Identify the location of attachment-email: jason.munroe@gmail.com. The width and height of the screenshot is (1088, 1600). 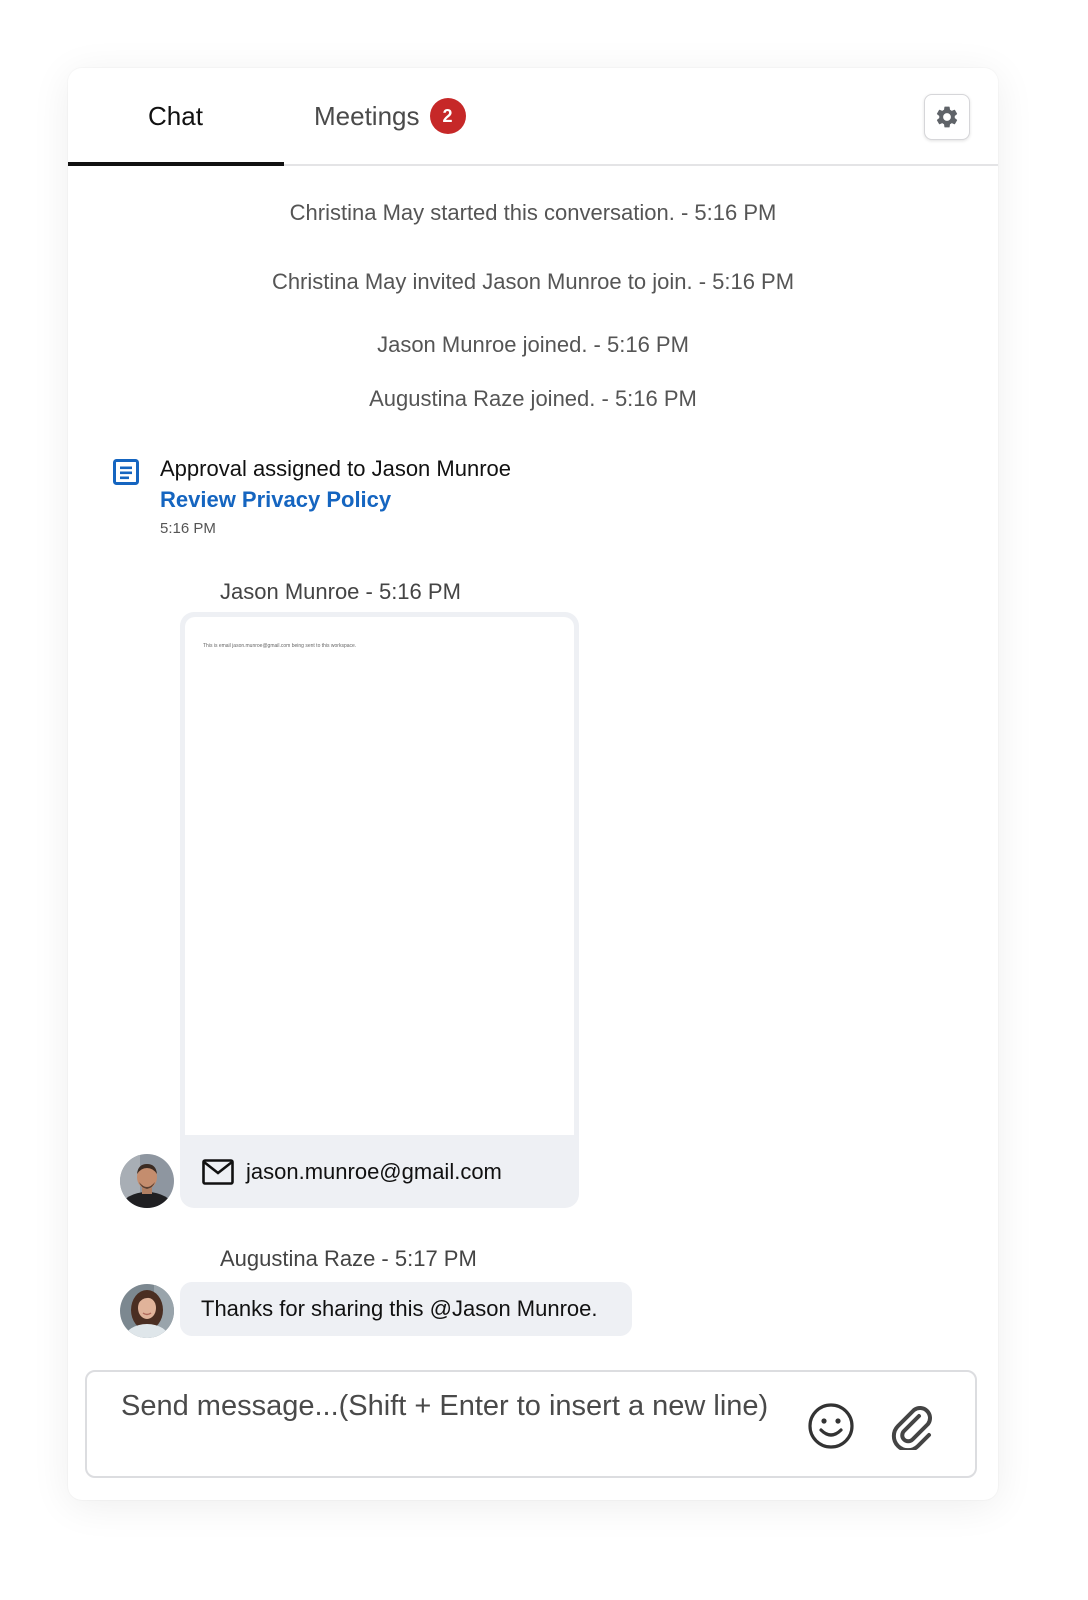
(374, 1171).